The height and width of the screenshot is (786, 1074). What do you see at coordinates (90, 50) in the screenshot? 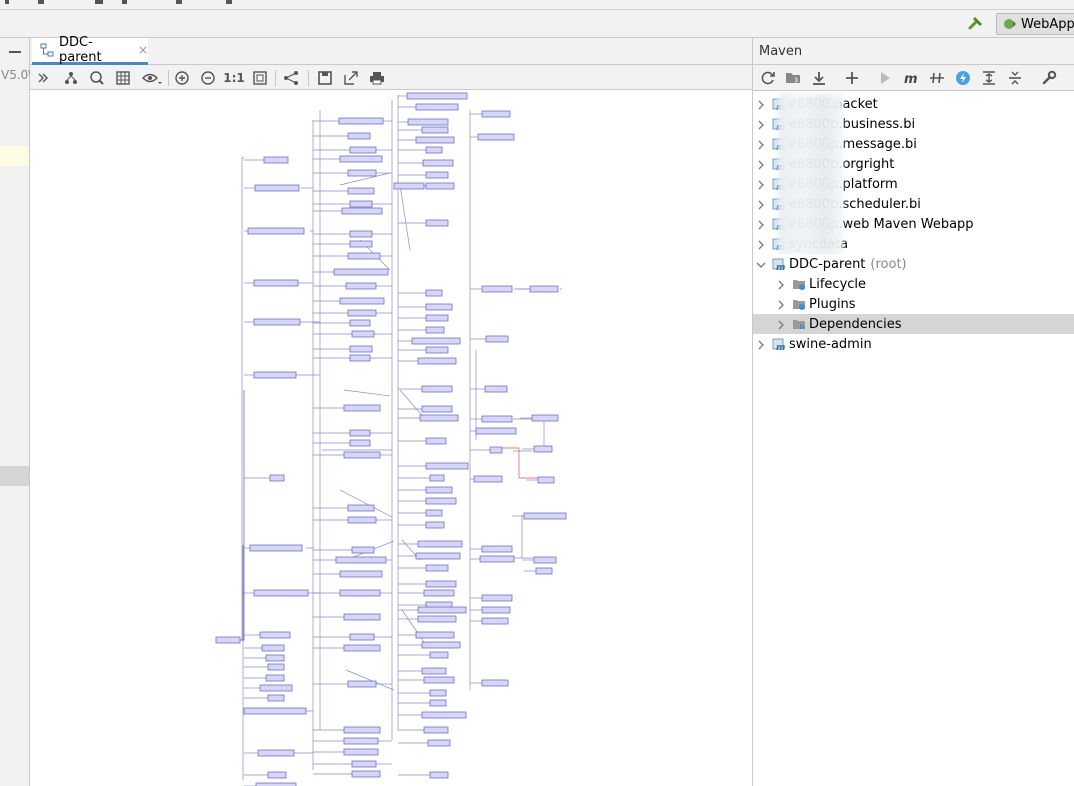
I see `tab-ddc-parent: DDC-parent ×` at bounding box center [90, 50].